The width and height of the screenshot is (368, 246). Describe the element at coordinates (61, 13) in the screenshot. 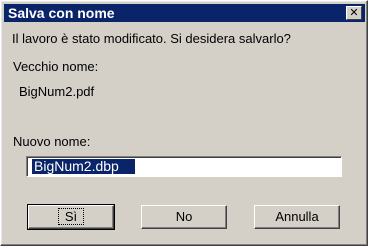

I see `dialog-title: Salva con nome` at that location.